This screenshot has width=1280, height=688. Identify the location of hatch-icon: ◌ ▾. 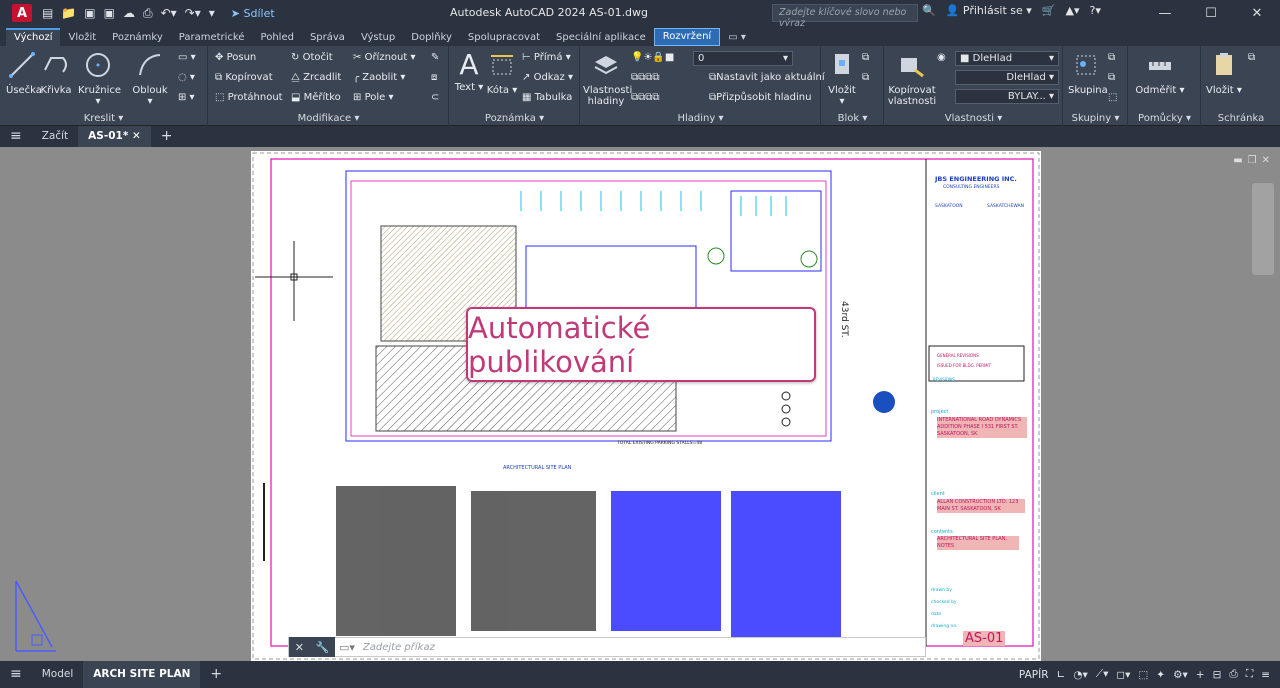
(186, 77).